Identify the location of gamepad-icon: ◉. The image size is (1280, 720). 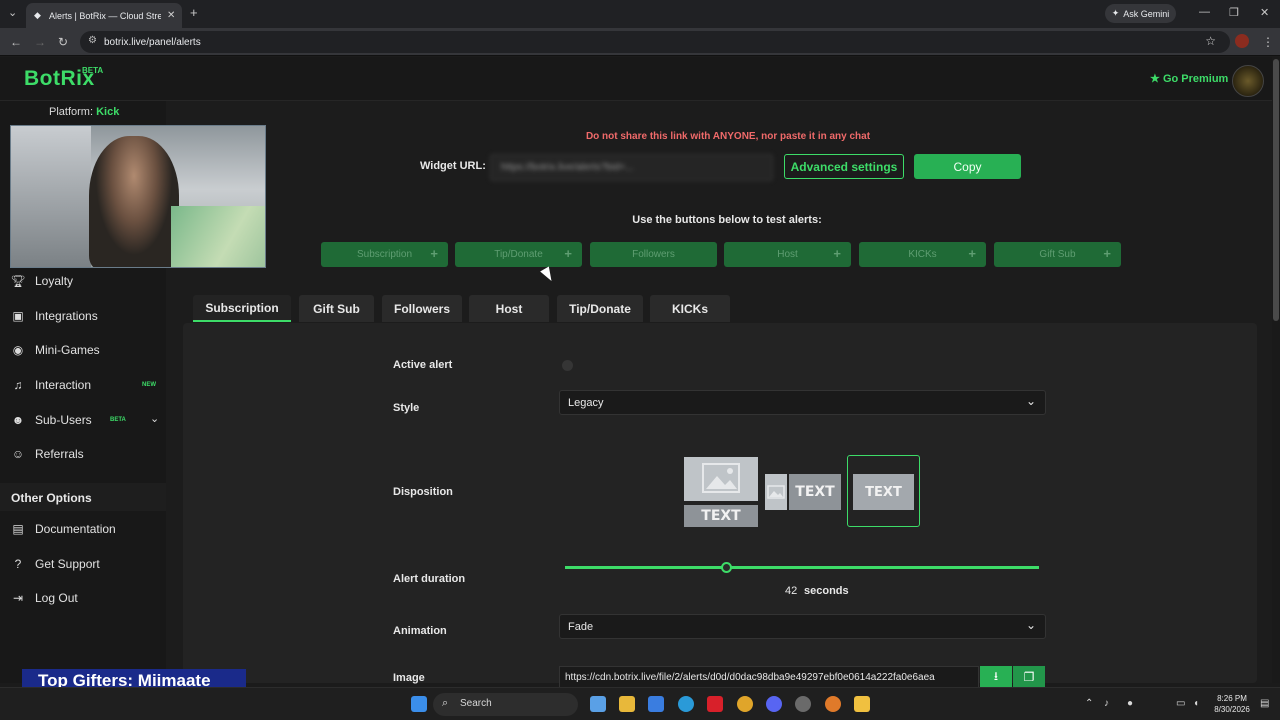
(18, 350).